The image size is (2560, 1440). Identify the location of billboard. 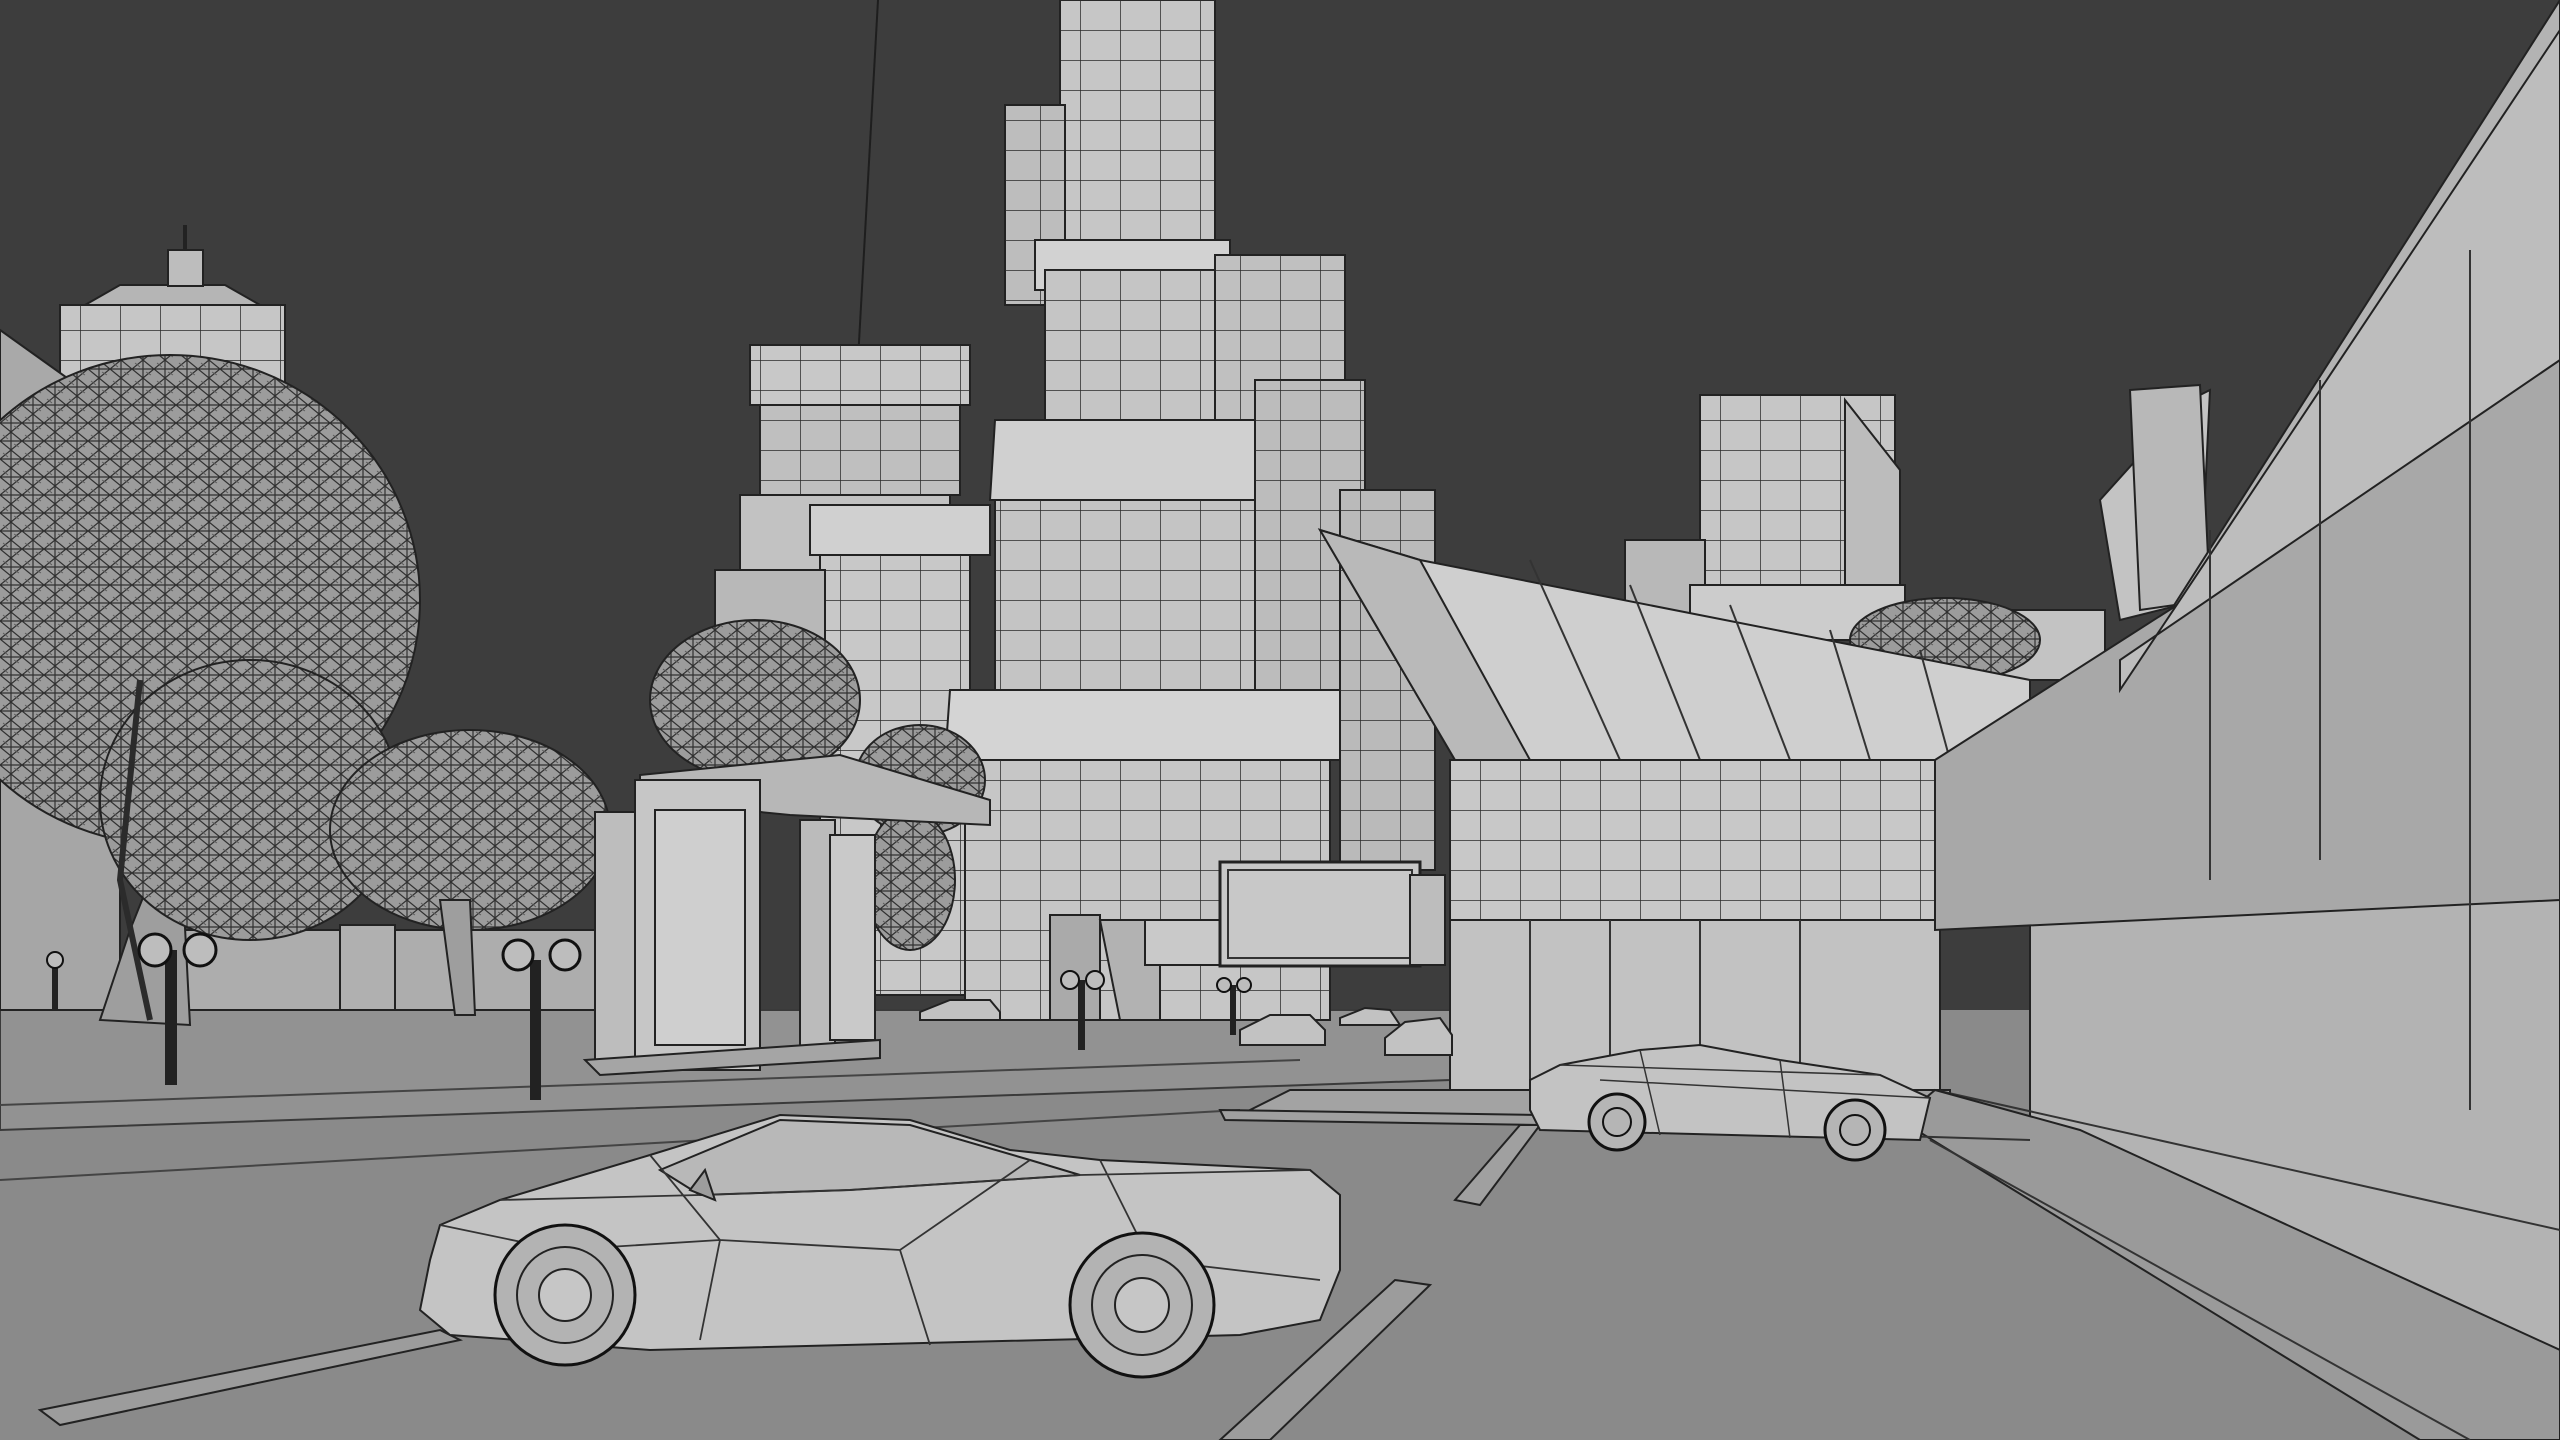
(1332, 914).